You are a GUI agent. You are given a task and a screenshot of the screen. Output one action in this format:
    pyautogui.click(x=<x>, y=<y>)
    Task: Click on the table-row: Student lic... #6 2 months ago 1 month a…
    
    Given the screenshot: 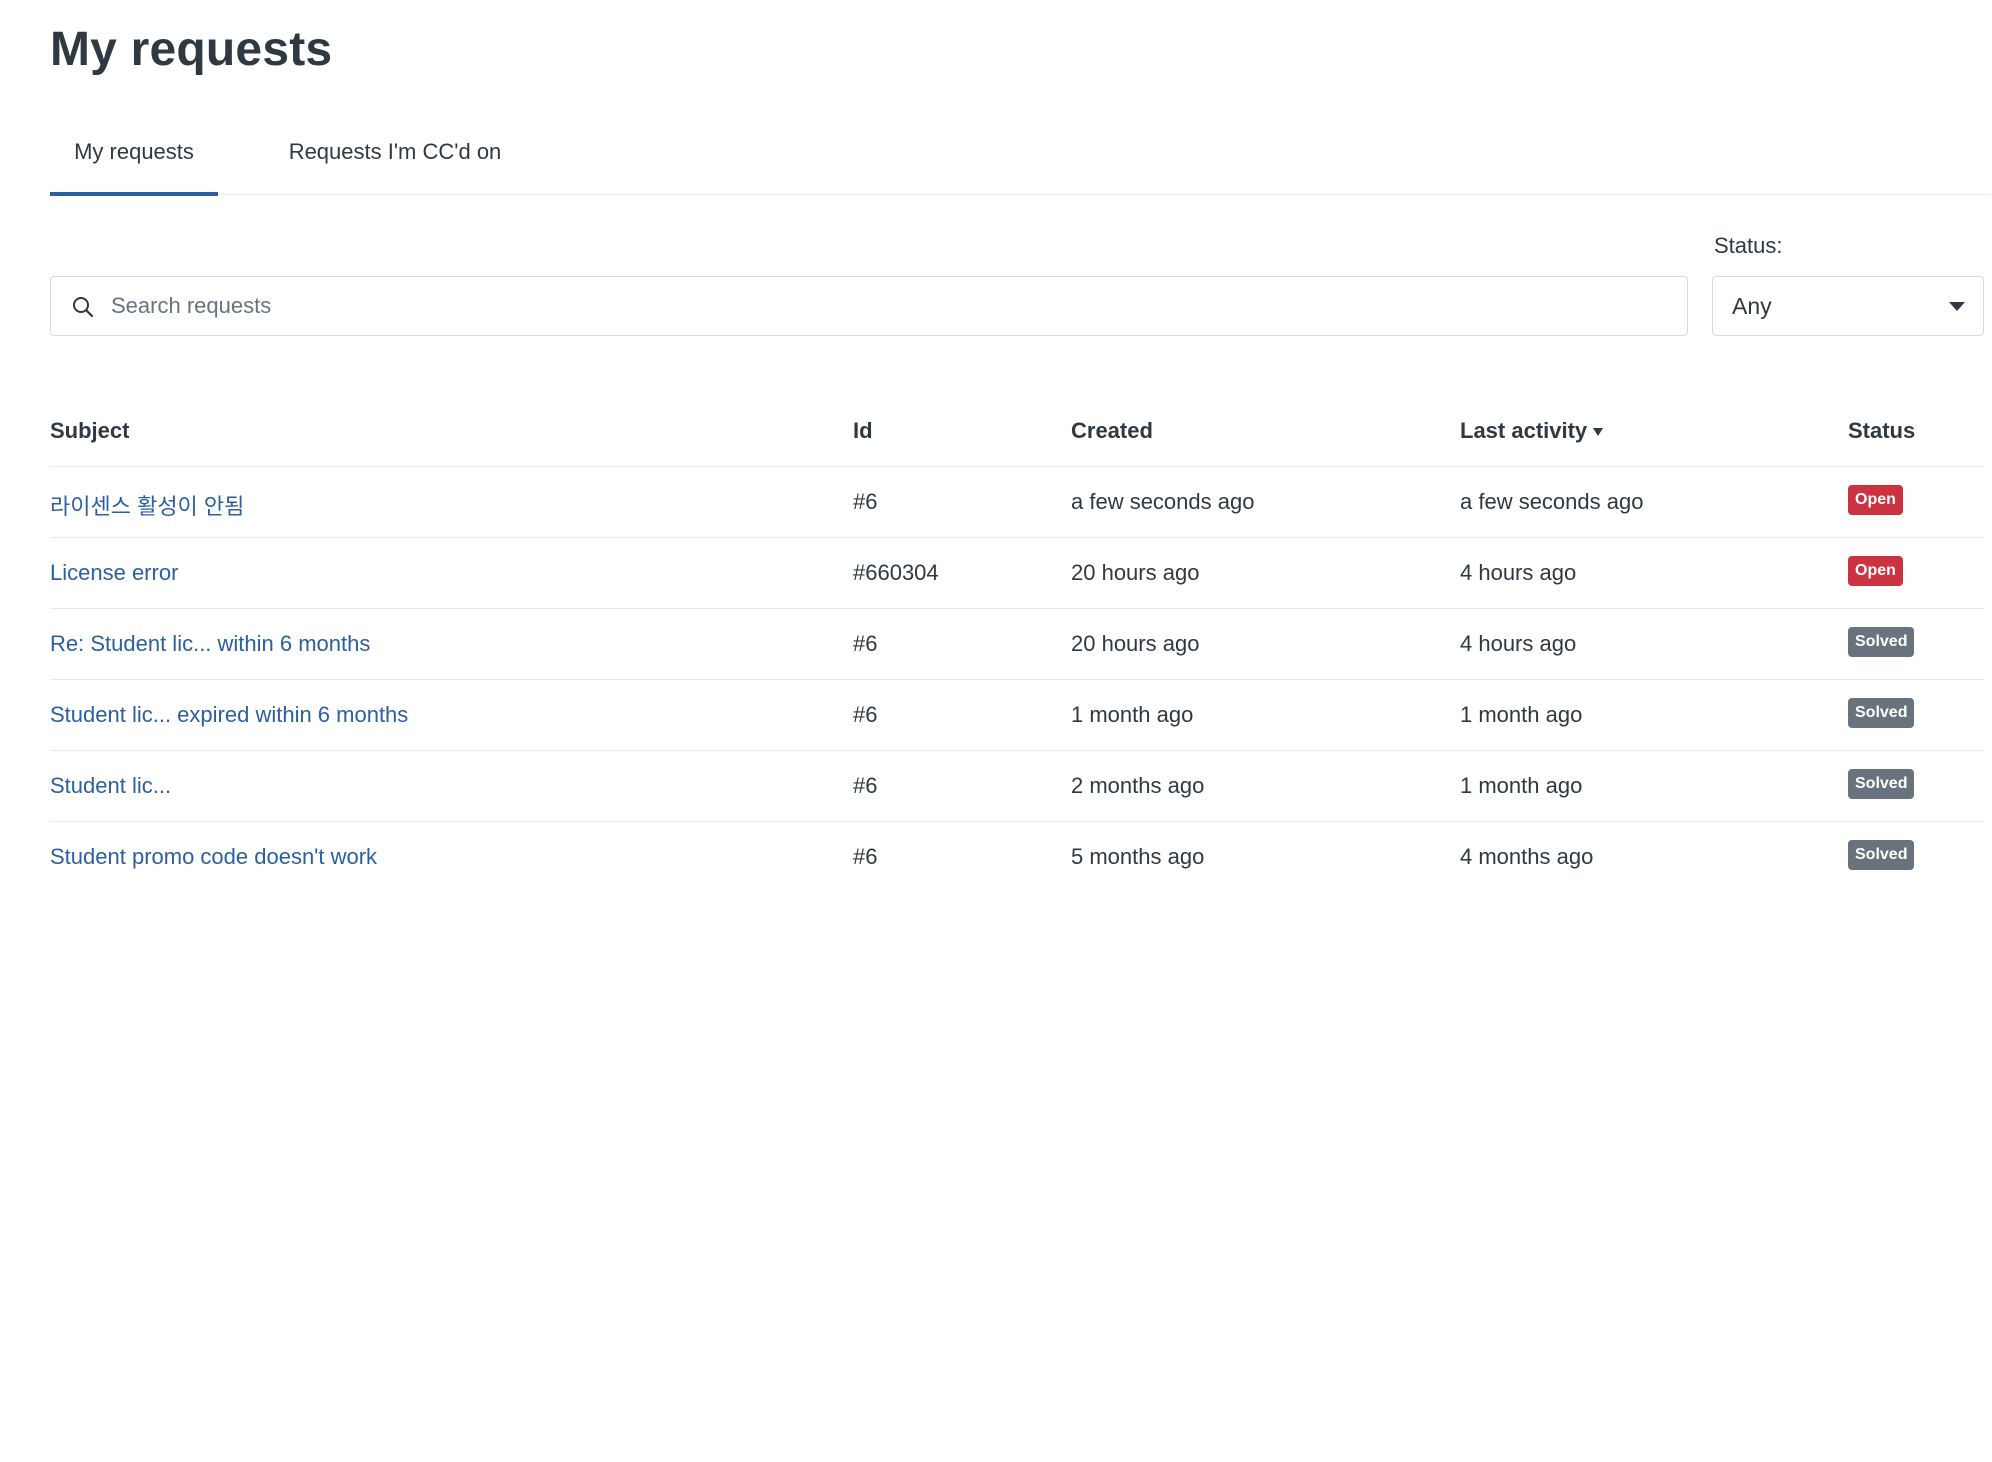 What is the action you would take?
    pyautogui.click(x=1017, y=786)
    